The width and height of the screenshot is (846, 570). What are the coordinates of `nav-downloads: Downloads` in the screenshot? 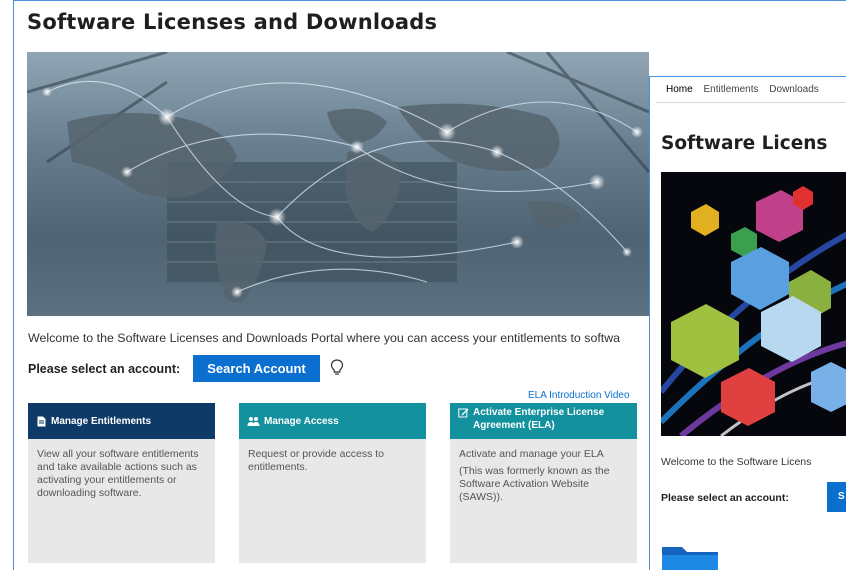 It's located at (793, 89).